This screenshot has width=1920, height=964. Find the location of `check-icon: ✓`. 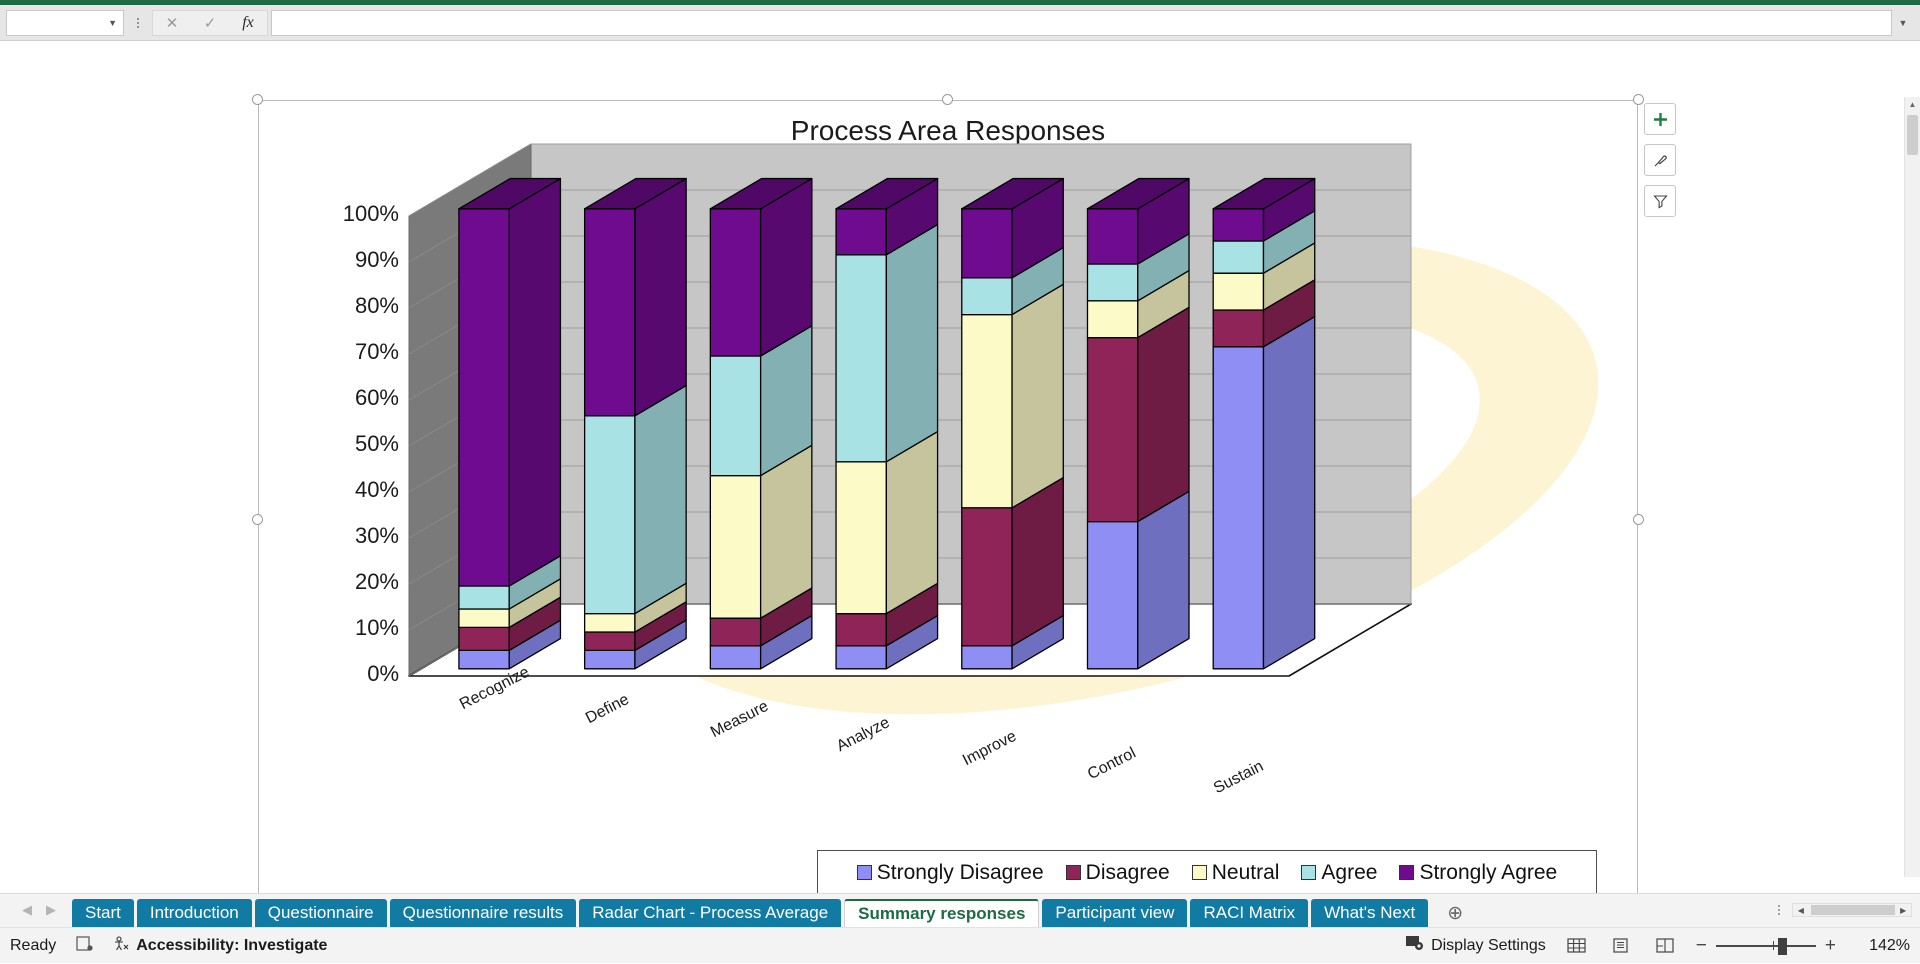

check-icon: ✓ is located at coordinates (210, 23).